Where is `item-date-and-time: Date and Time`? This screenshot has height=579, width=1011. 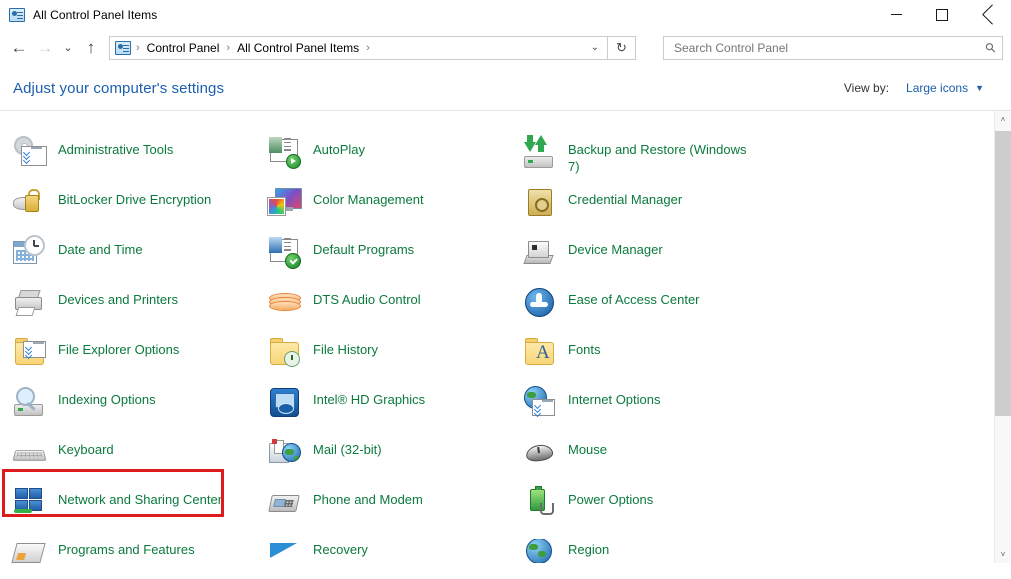
item-date-and-time: Date and Time is located at coordinates (127, 262).